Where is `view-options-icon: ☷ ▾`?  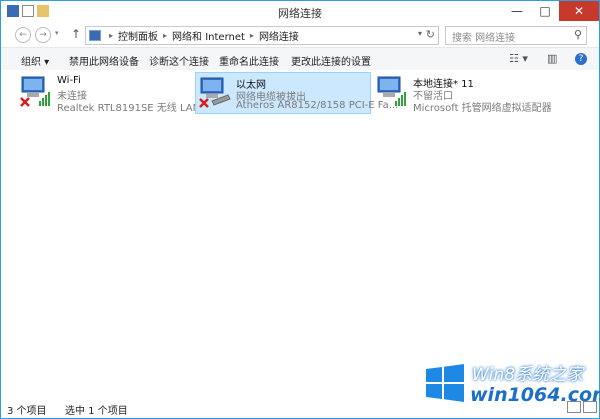
view-options-icon: ☷ ▾ is located at coordinates (518, 58).